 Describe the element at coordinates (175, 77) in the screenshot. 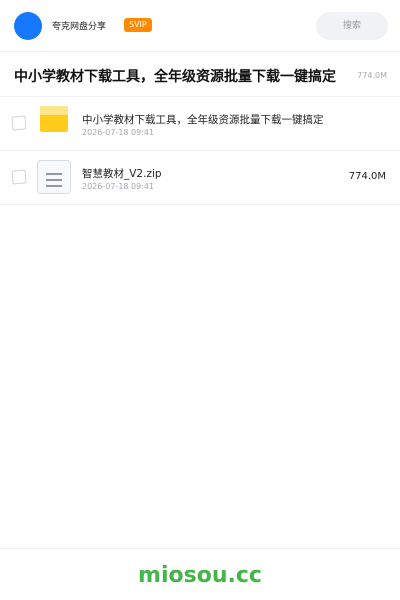

I see `page-title: 中小学教材下载工具，全年级资源批量下载一键搞定` at that location.